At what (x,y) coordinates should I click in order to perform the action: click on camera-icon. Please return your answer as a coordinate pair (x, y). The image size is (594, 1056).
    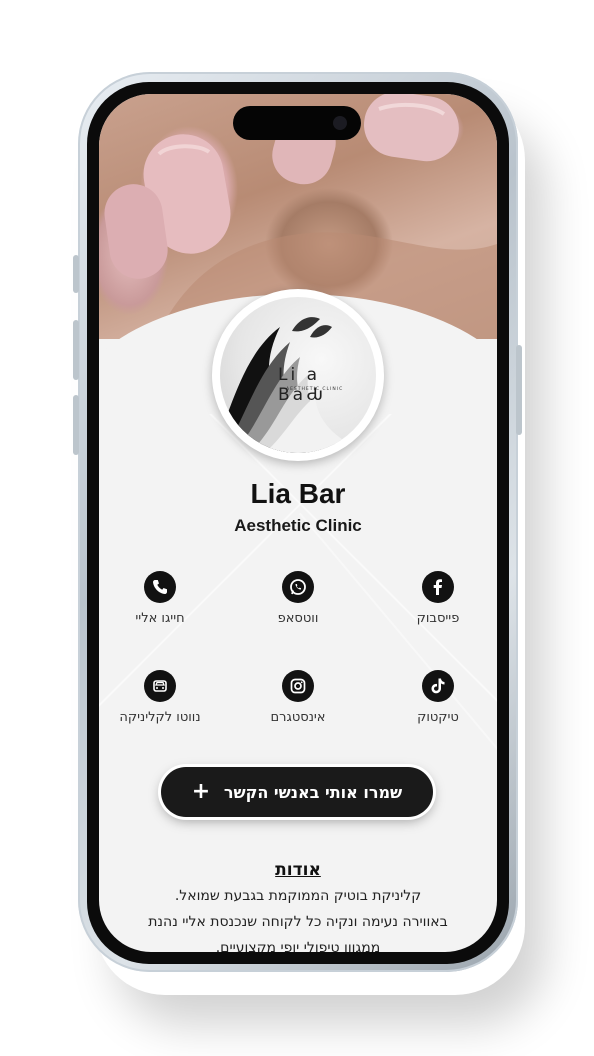
    Looking at the image, I should click on (340, 123).